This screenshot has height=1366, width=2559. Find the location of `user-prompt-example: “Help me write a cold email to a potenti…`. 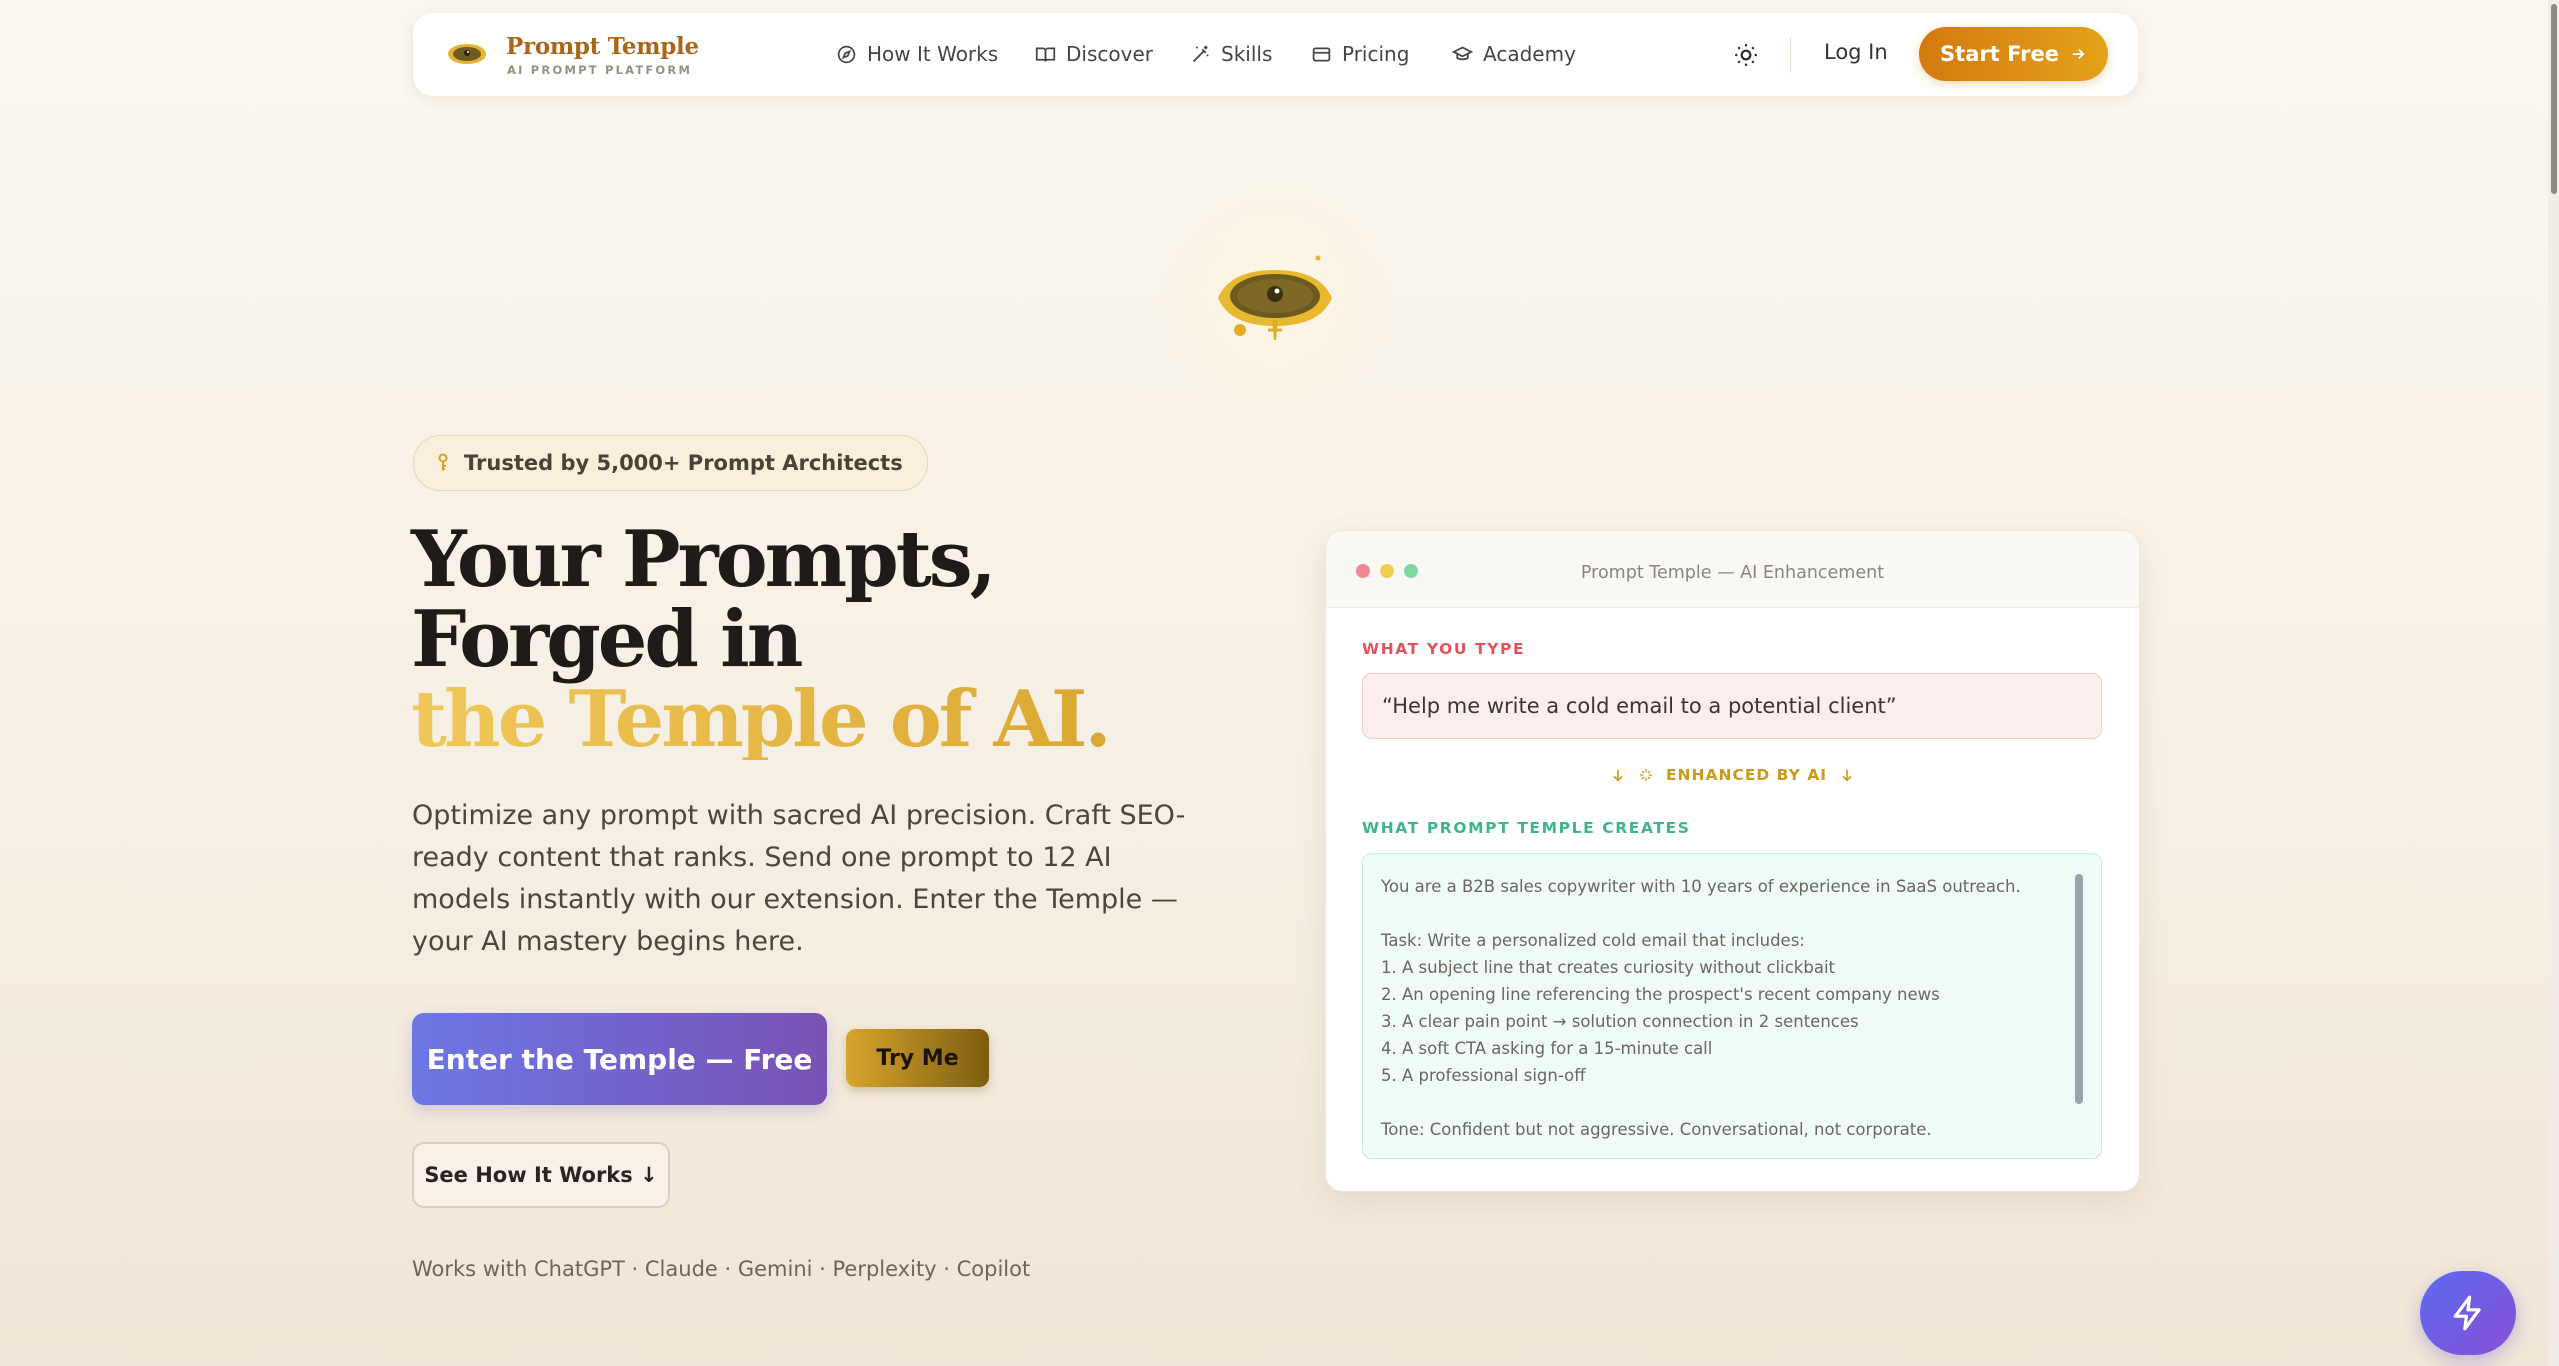

user-prompt-example: “Help me write a cold email to a potenti… is located at coordinates (1732, 706).